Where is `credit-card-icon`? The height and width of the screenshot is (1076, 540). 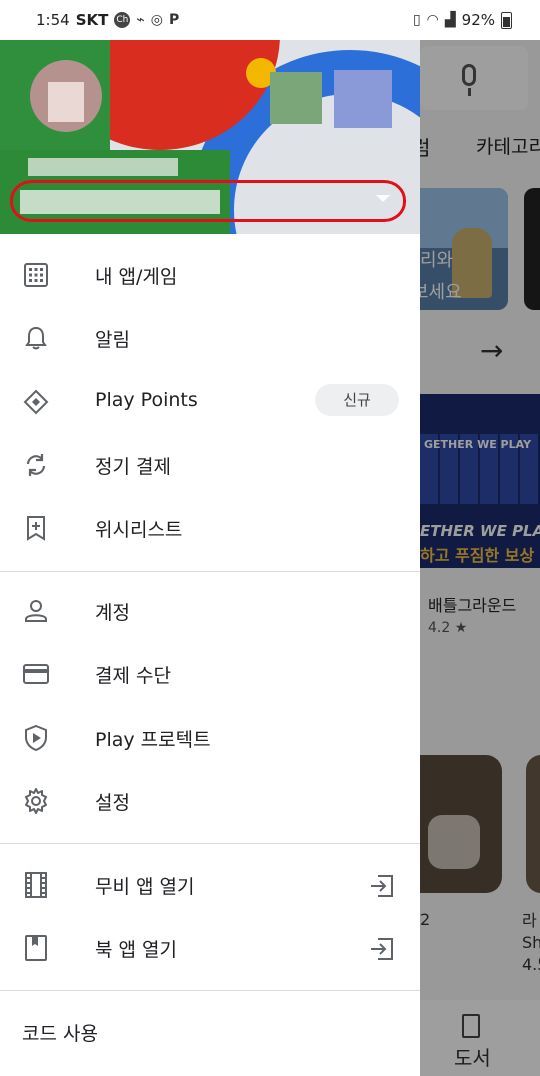
credit-card-icon is located at coordinates (36, 674).